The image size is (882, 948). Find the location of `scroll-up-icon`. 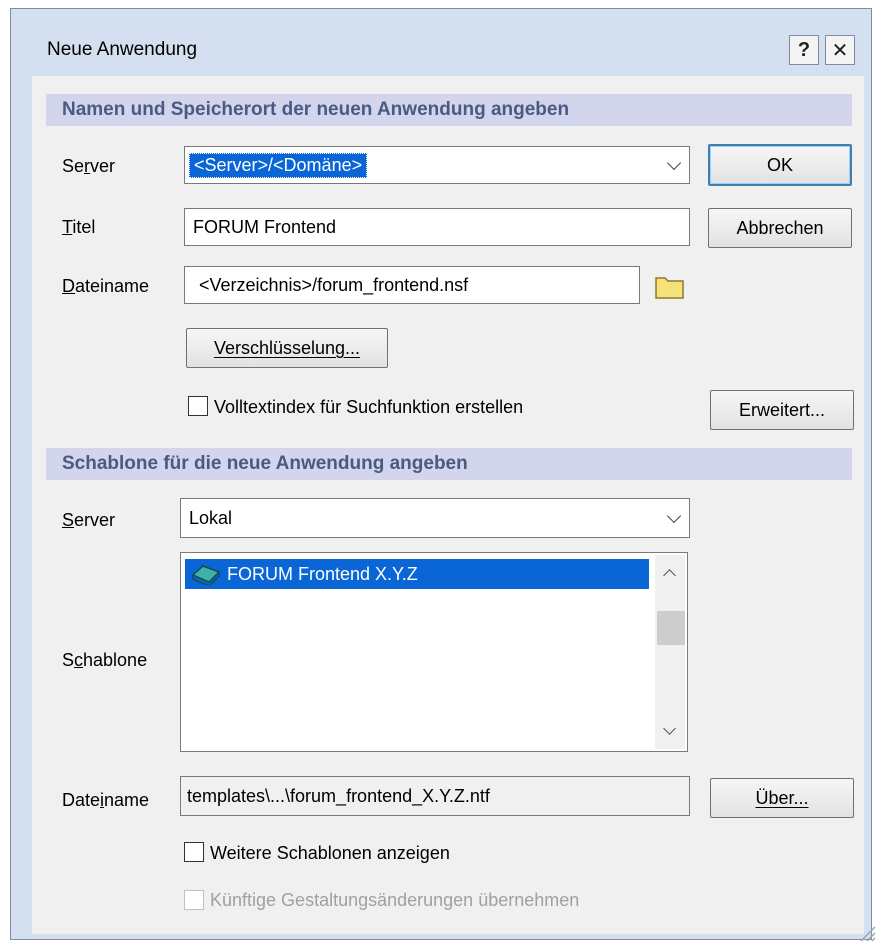

scroll-up-icon is located at coordinates (669, 575).